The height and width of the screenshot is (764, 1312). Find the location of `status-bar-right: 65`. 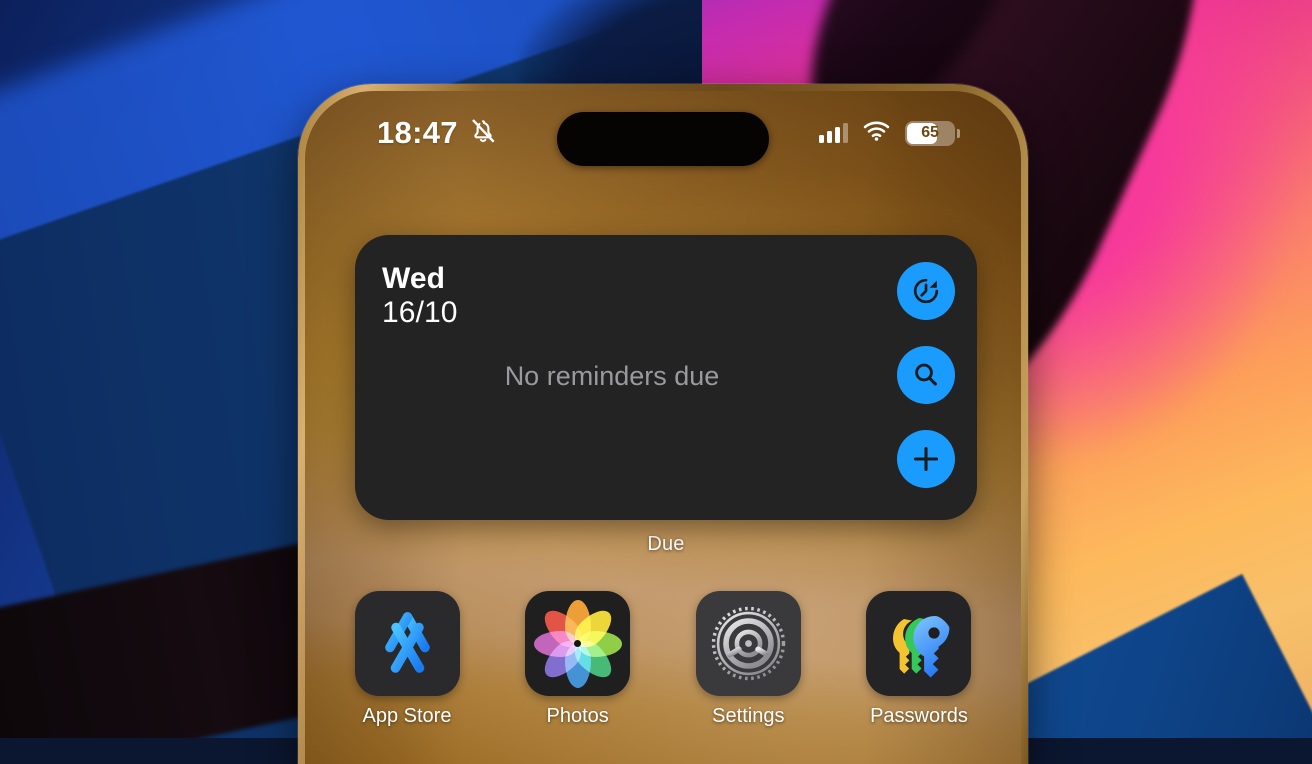

status-bar-right: 65 is located at coordinates (887, 133).